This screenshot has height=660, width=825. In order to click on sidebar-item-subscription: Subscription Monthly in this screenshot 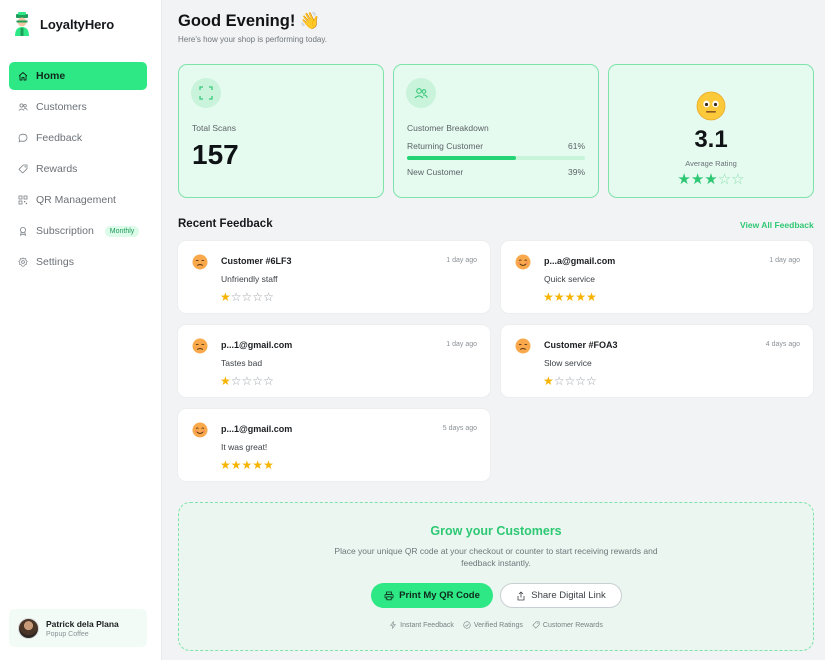, I will do `click(78, 231)`.